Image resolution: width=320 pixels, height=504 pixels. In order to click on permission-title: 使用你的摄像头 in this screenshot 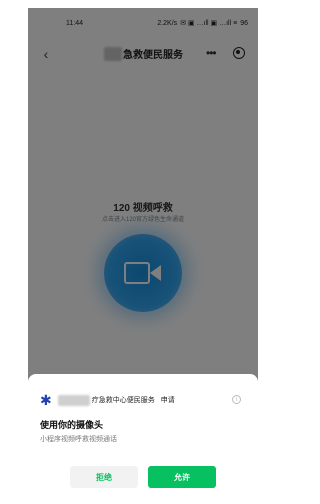, I will do `click(72, 425)`.